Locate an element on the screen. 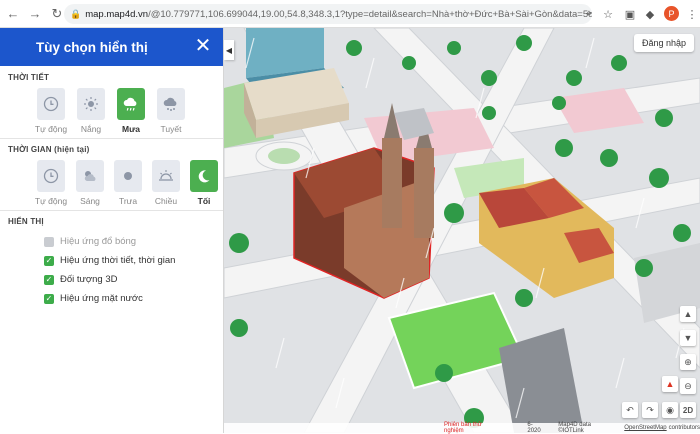  weather-option-label: Mưa is located at coordinates (131, 129).